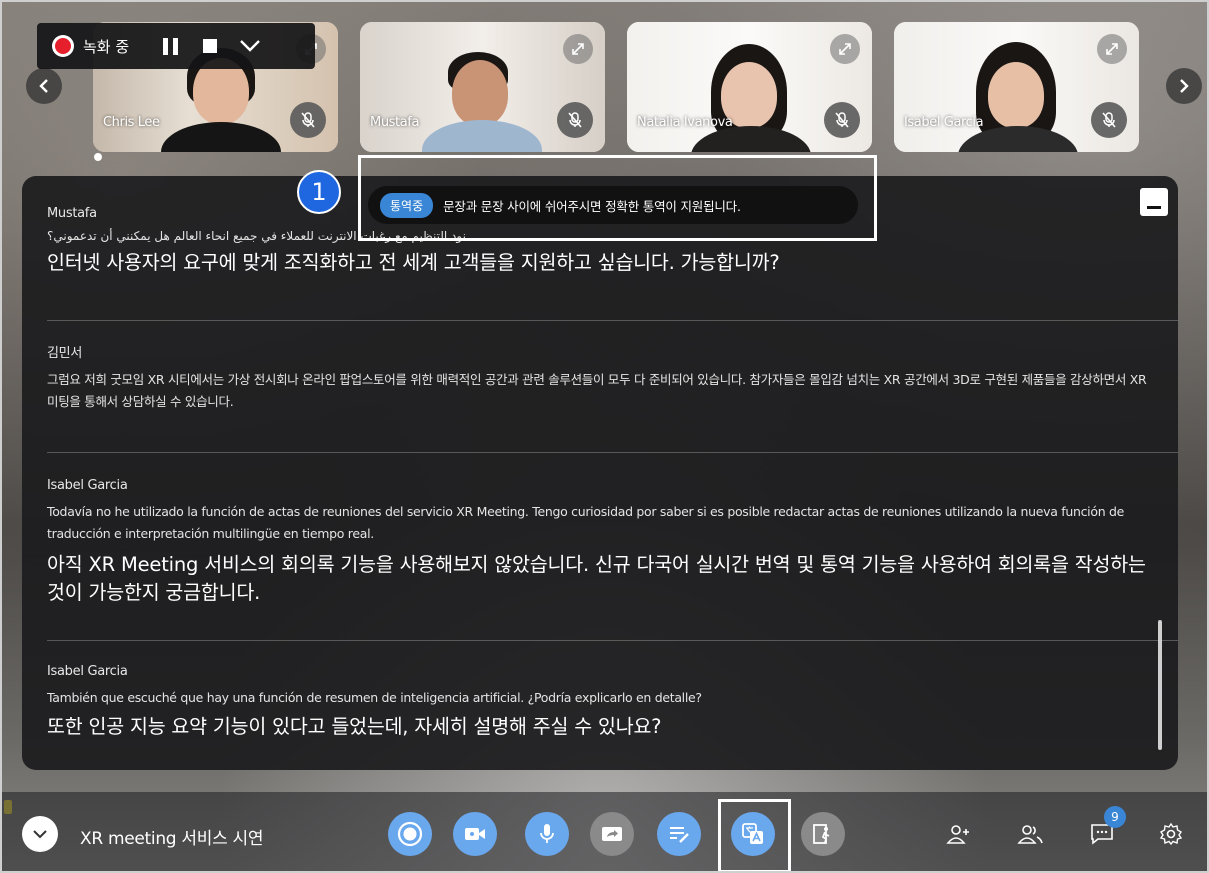 The image size is (1209, 873). I want to click on interpreting-badge: 통역중, so click(407, 205).